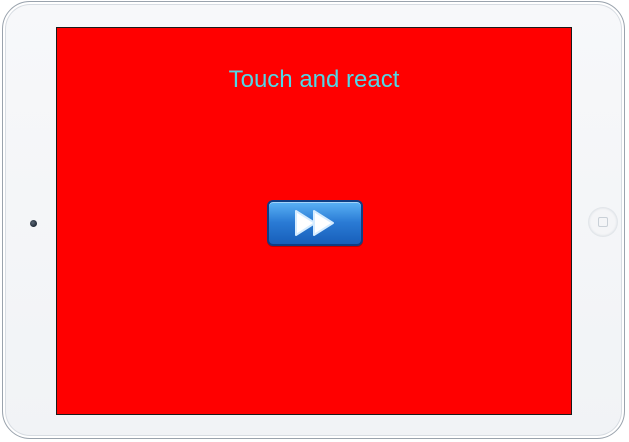 The width and height of the screenshot is (629, 442). What do you see at coordinates (33, 223) in the screenshot?
I see `camera-icon` at bounding box center [33, 223].